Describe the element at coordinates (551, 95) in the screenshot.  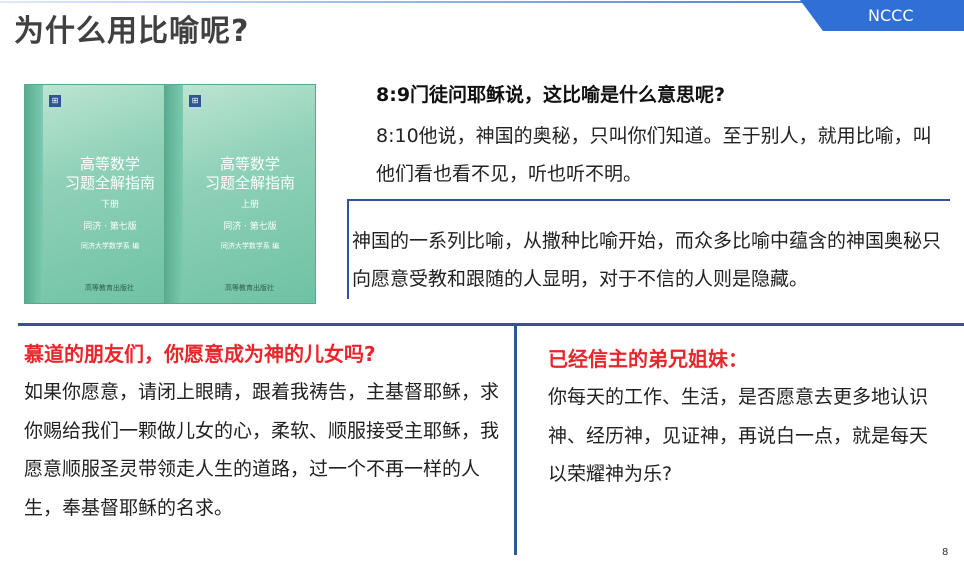
I see `scripture-question: 8:9门徒问耶稣说，这比喻是什么意思呢?` at that location.